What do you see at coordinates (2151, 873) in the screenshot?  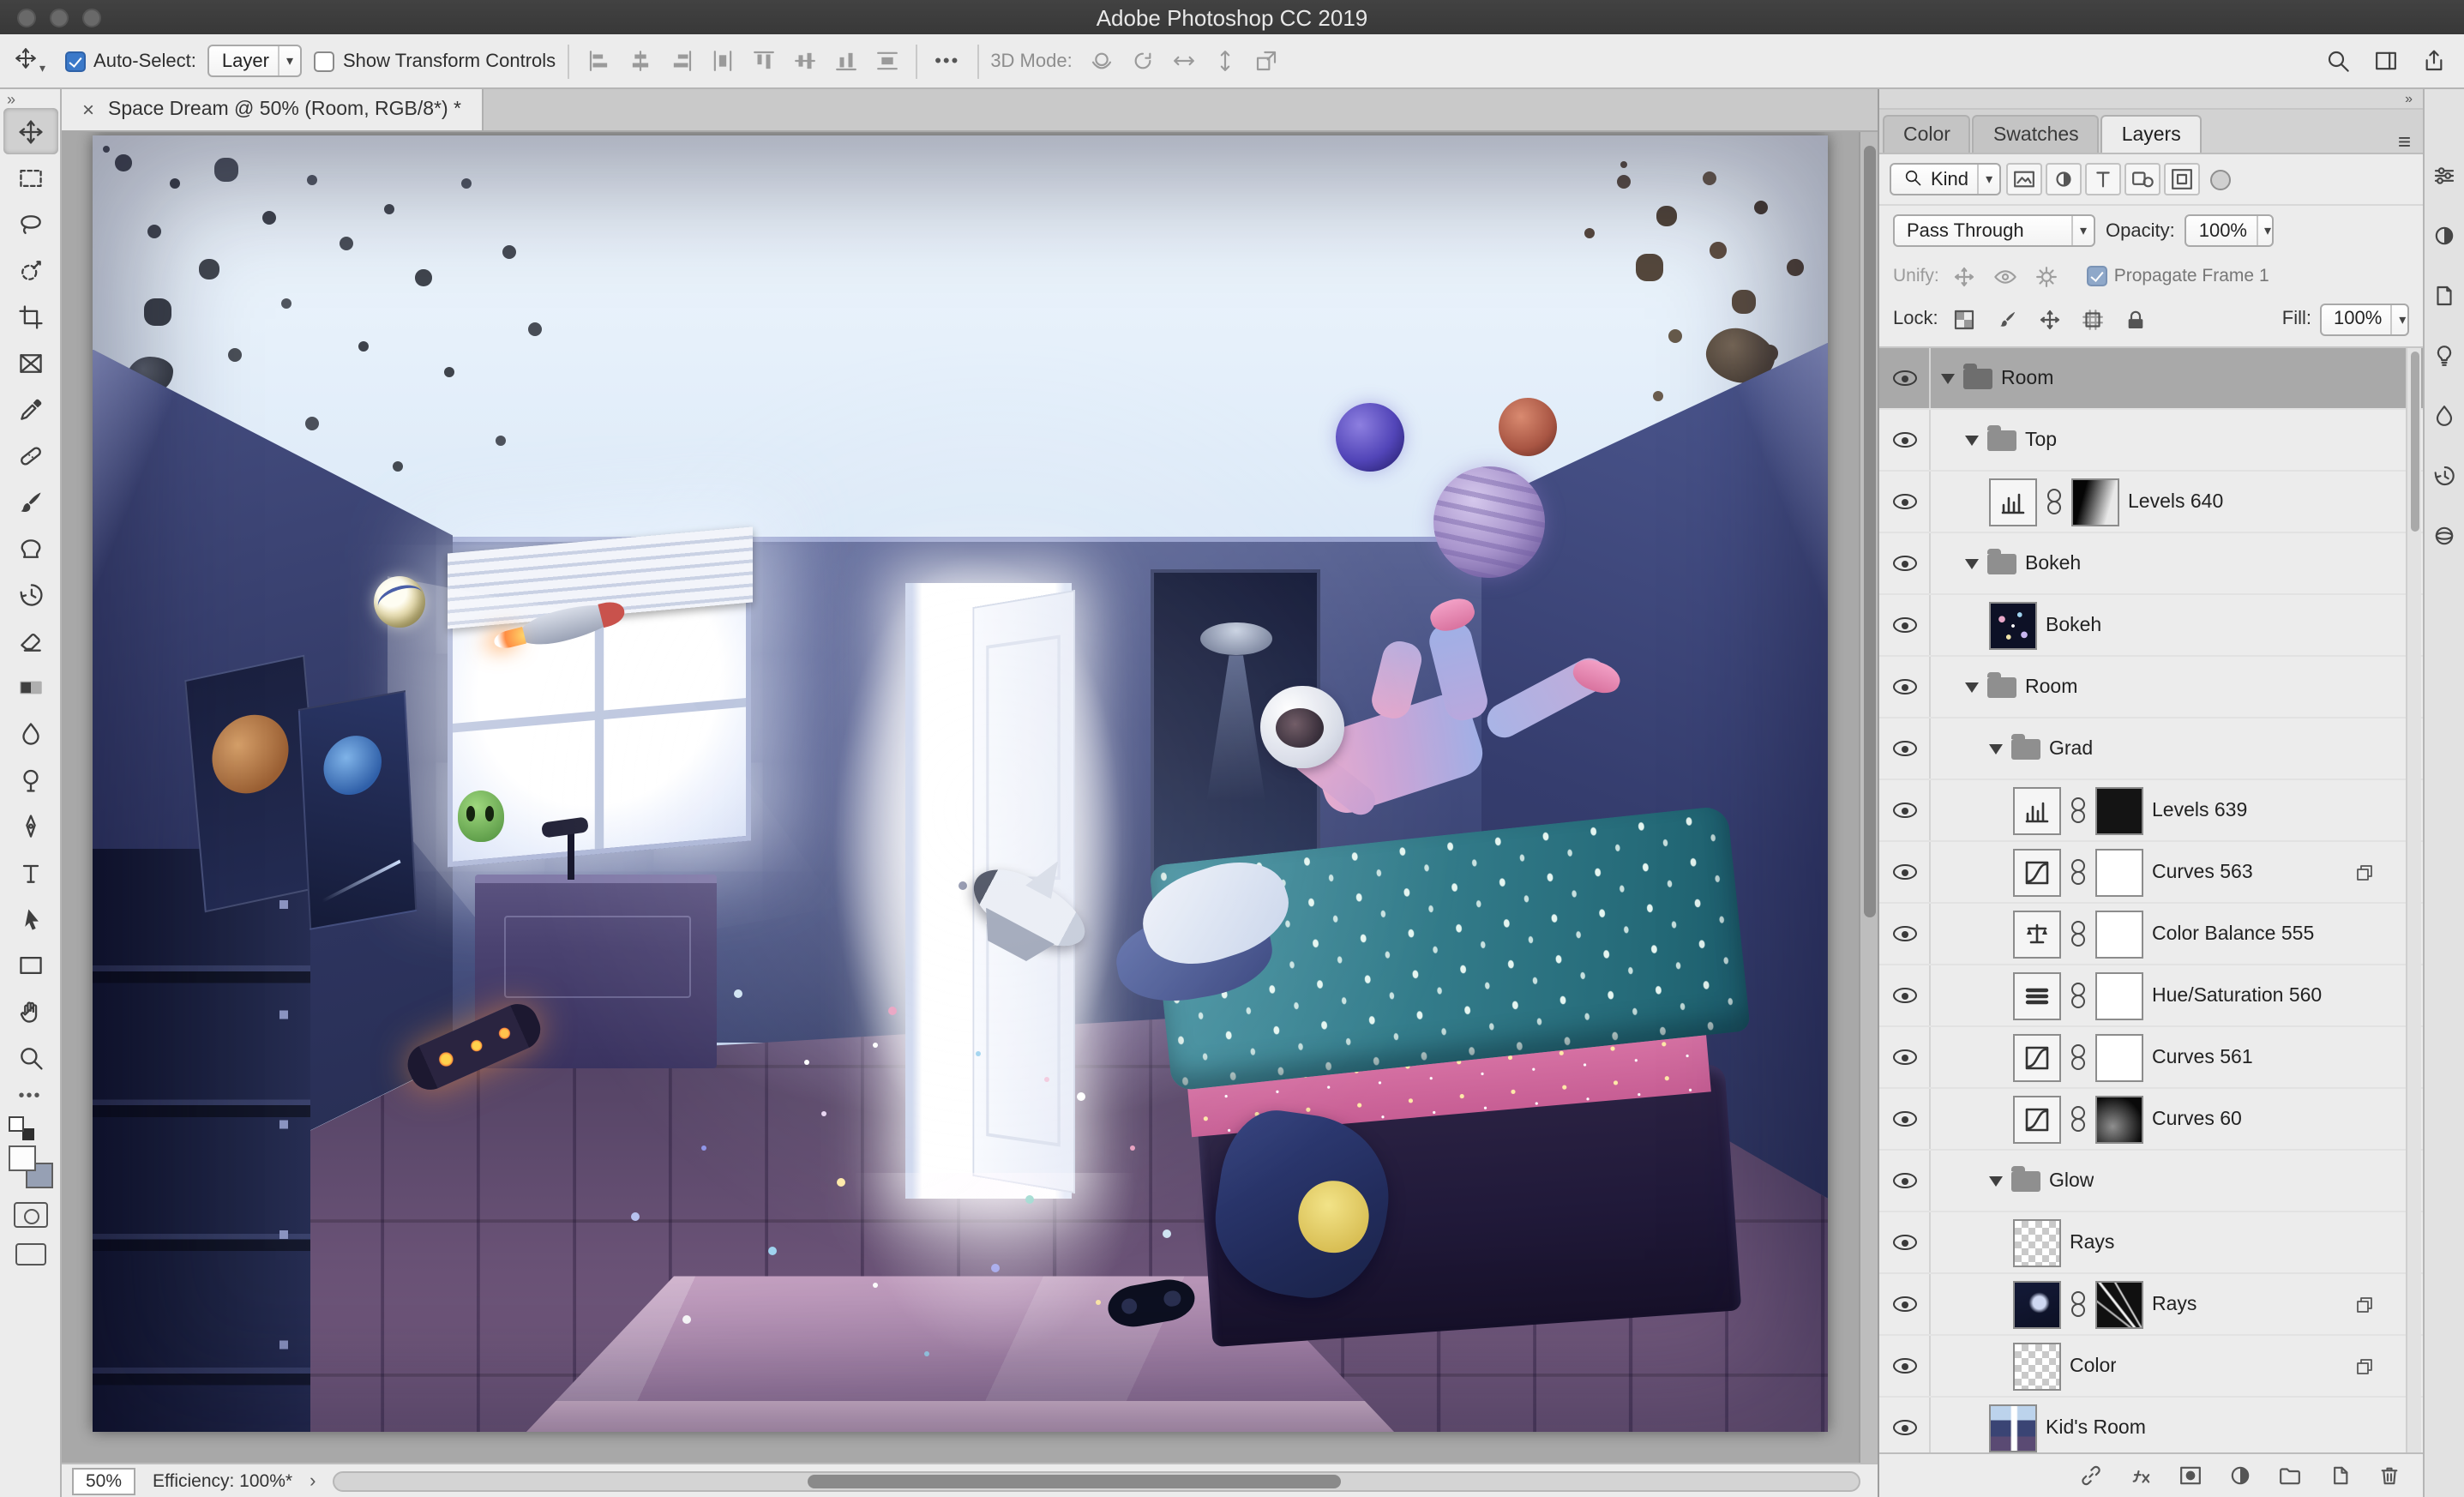 I see `layer-row-curves-563: Curves 563` at bounding box center [2151, 873].